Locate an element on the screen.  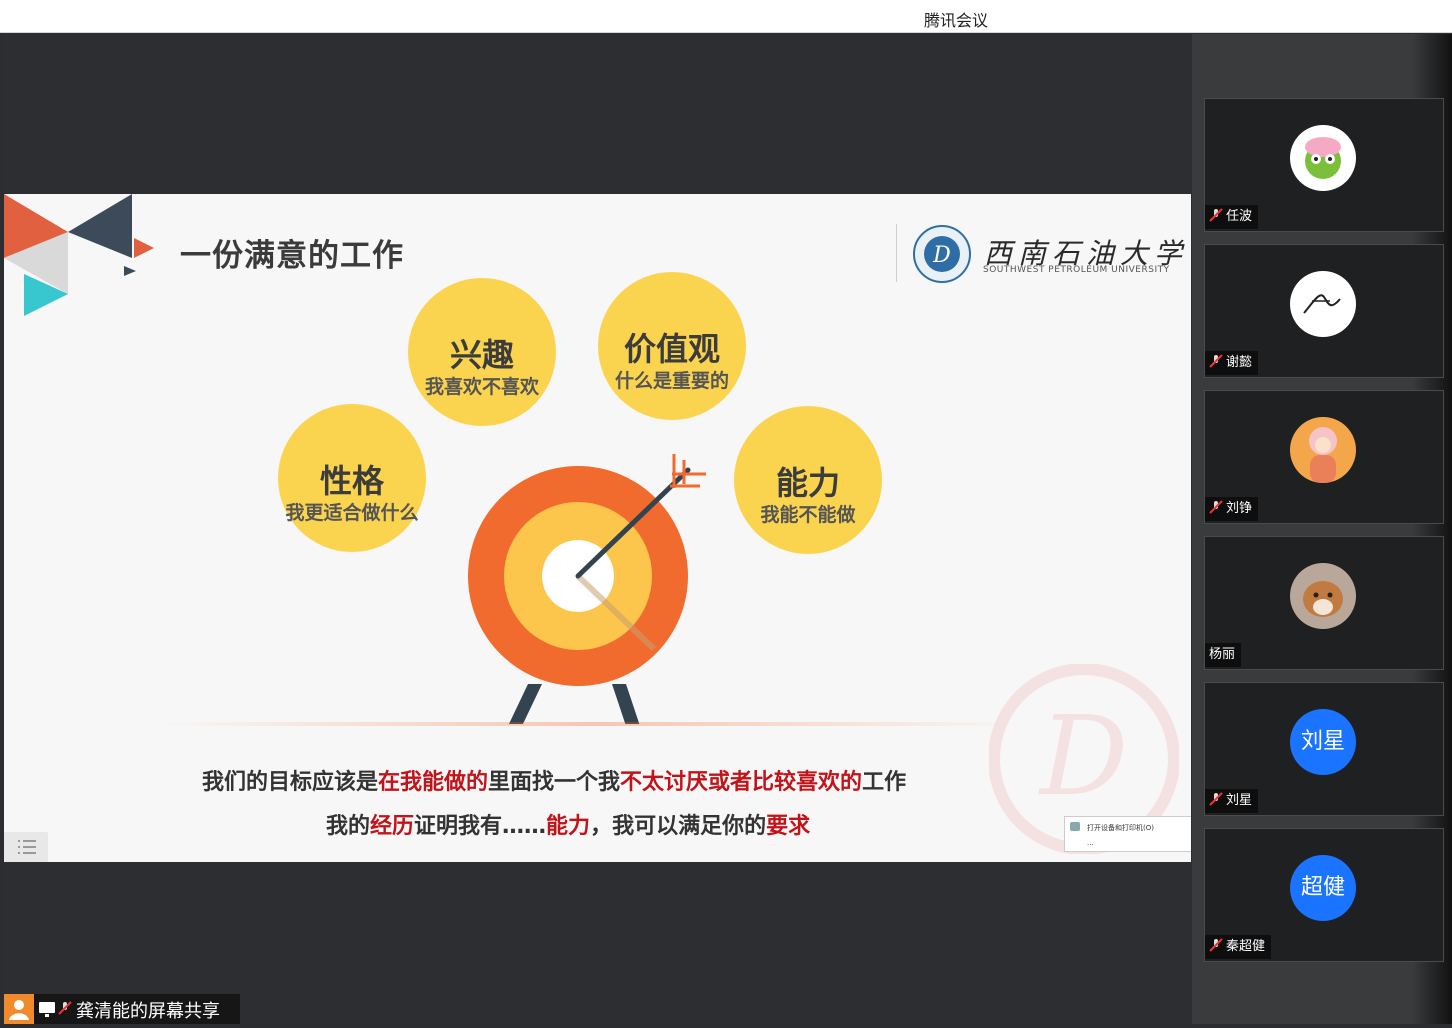
target-arrow-illustration is located at coordinates (587, 589).